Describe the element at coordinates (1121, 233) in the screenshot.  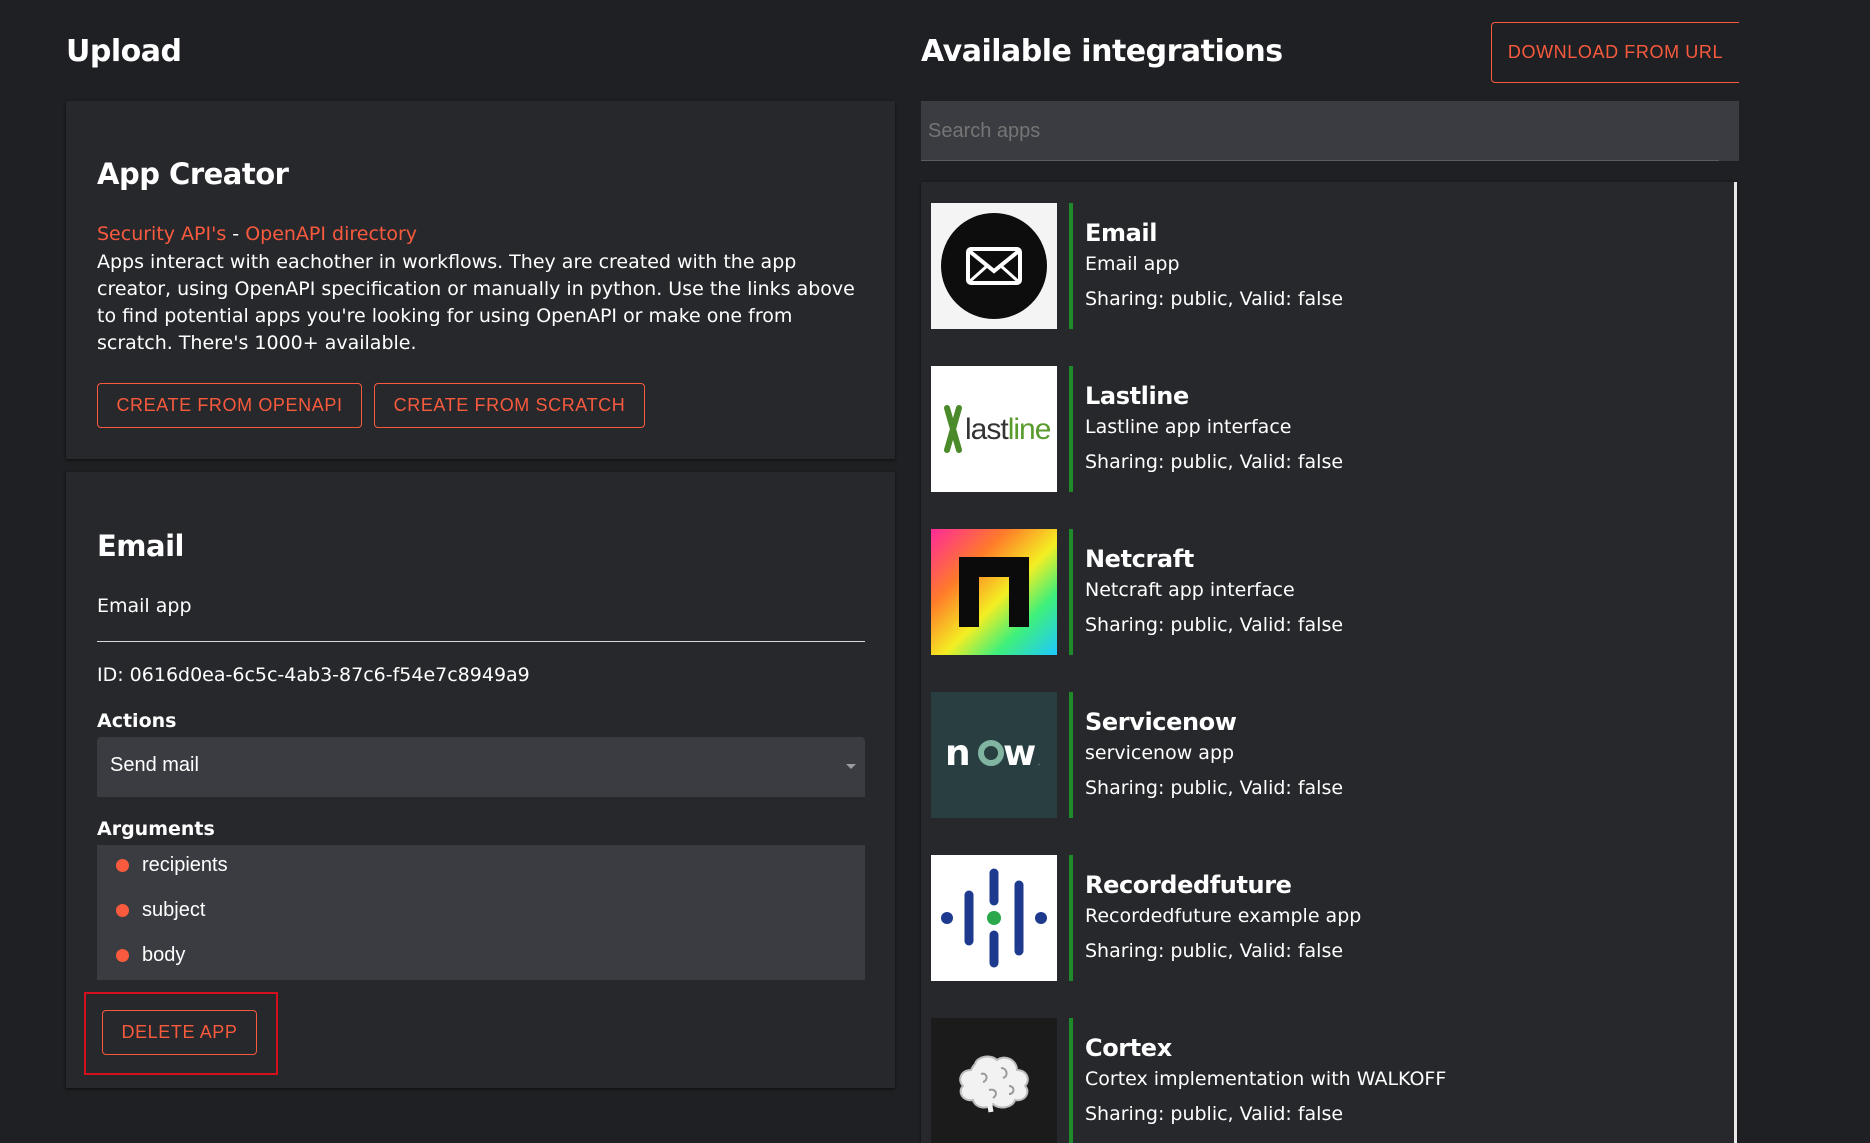
I see `app-name: Email` at that location.